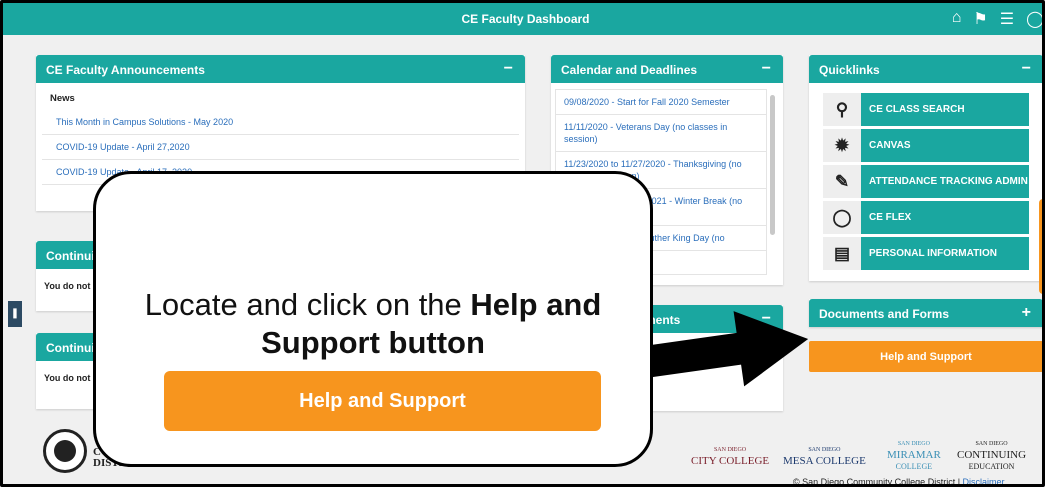  Describe the element at coordinates (525, 19) in the screenshot. I see `page-title: CE Faculty Dashboard` at that location.